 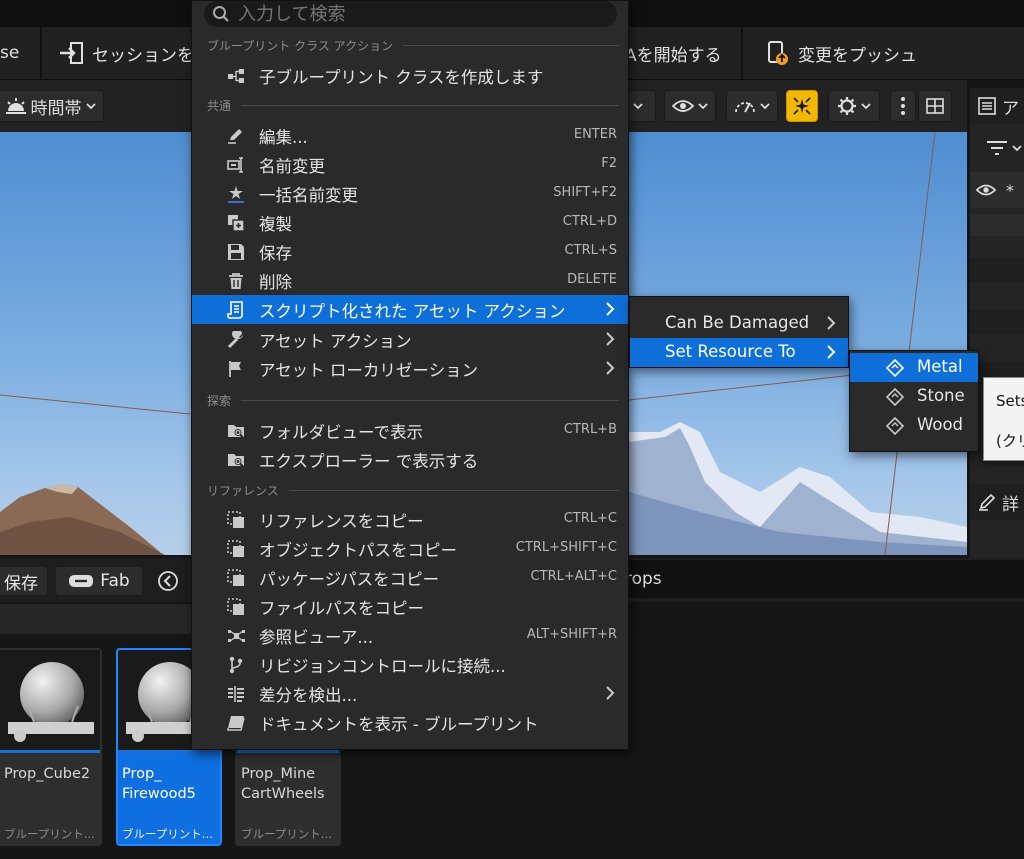 I want to click on session-button: セッションを終, so click(x=134, y=53).